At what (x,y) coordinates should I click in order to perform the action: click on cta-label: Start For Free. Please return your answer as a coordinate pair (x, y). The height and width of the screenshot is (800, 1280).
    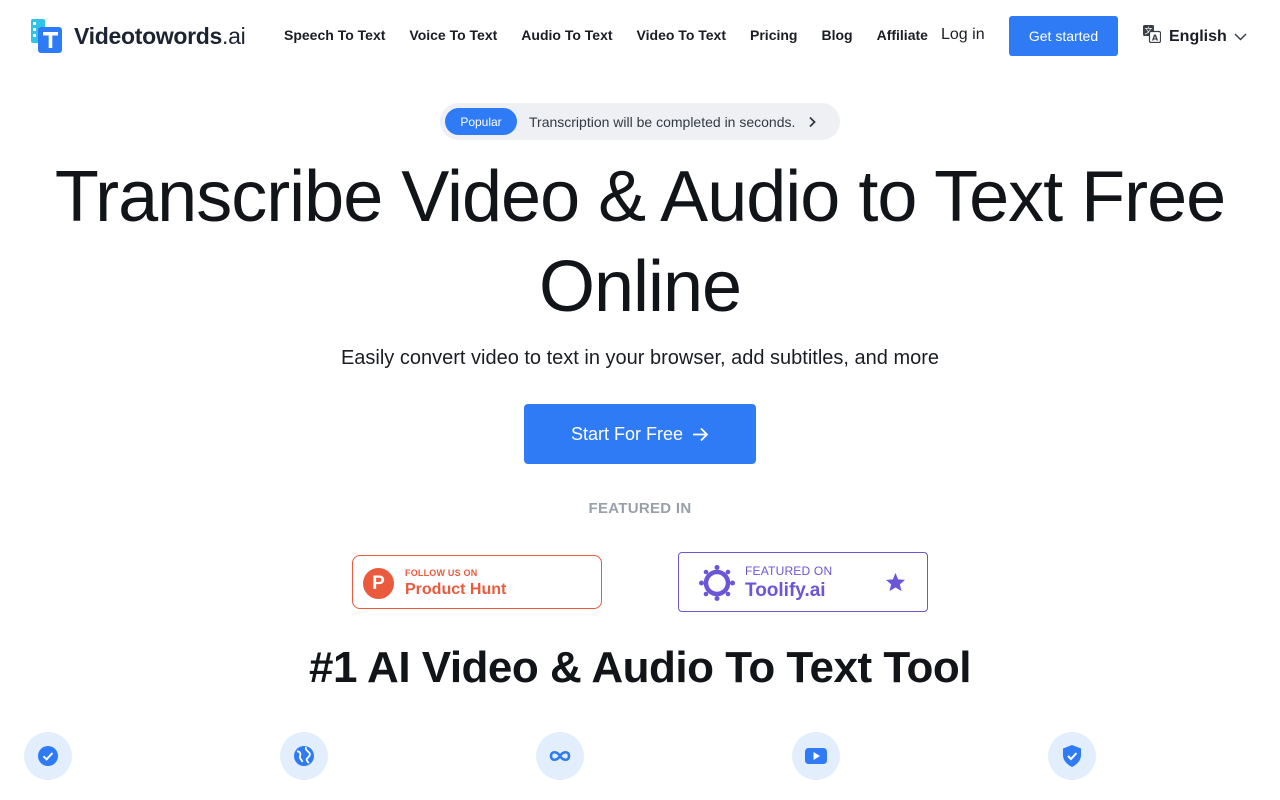
    Looking at the image, I should click on (627, 433).